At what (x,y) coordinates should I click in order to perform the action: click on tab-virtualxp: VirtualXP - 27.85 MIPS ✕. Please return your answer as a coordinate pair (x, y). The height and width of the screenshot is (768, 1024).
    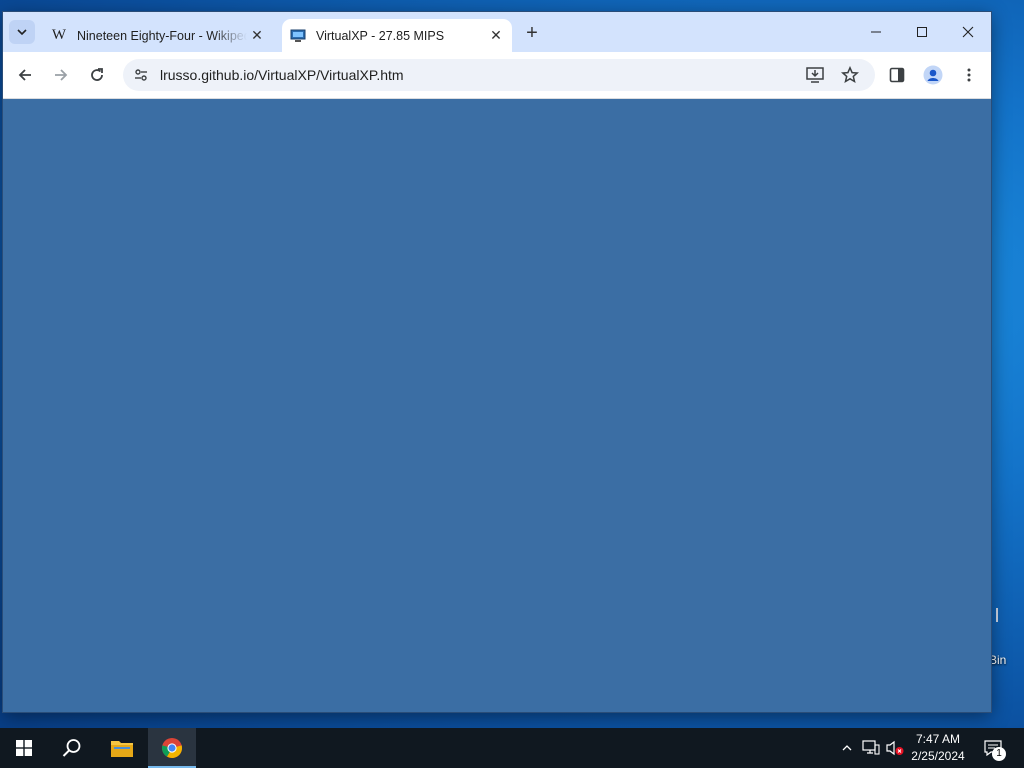
    Looking at the image, I should click on (397, 35).